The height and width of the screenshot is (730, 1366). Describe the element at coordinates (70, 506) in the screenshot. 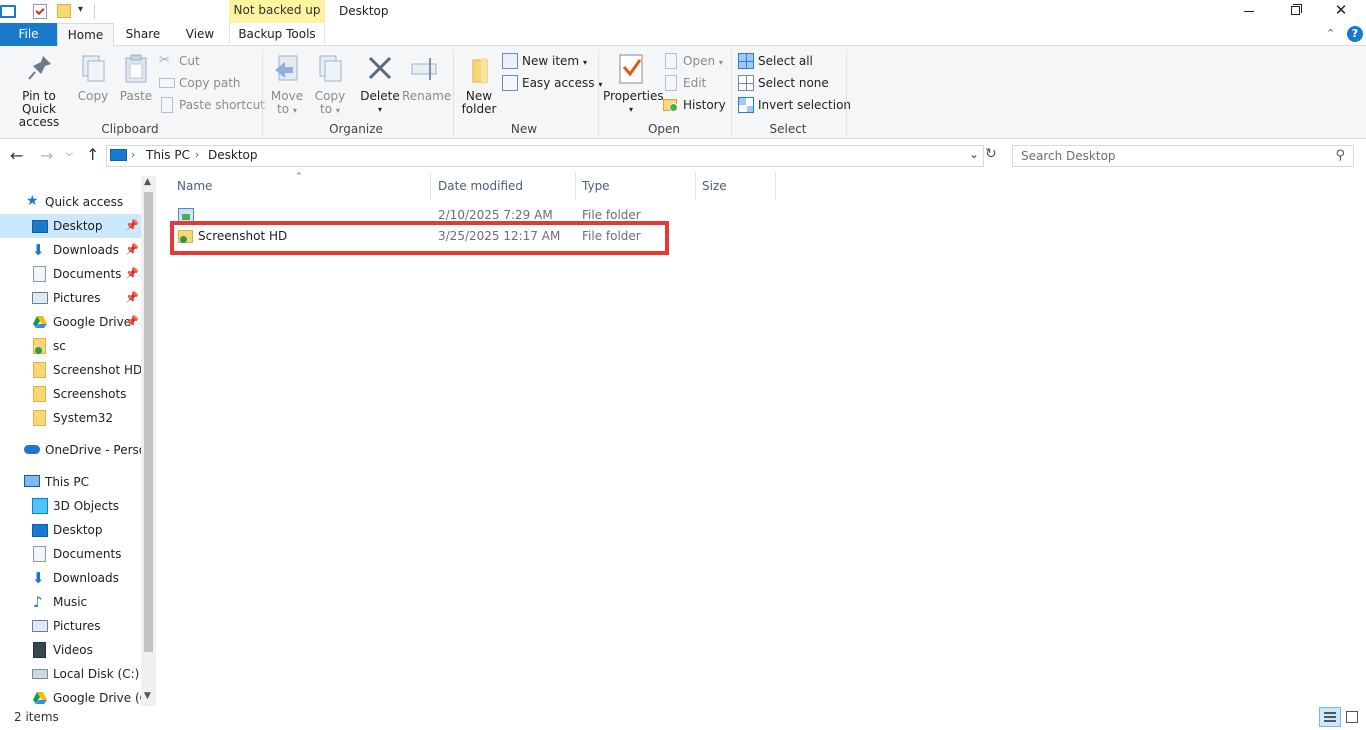

I see `nav-pc-3d-objects: 3D Objects` at that location.